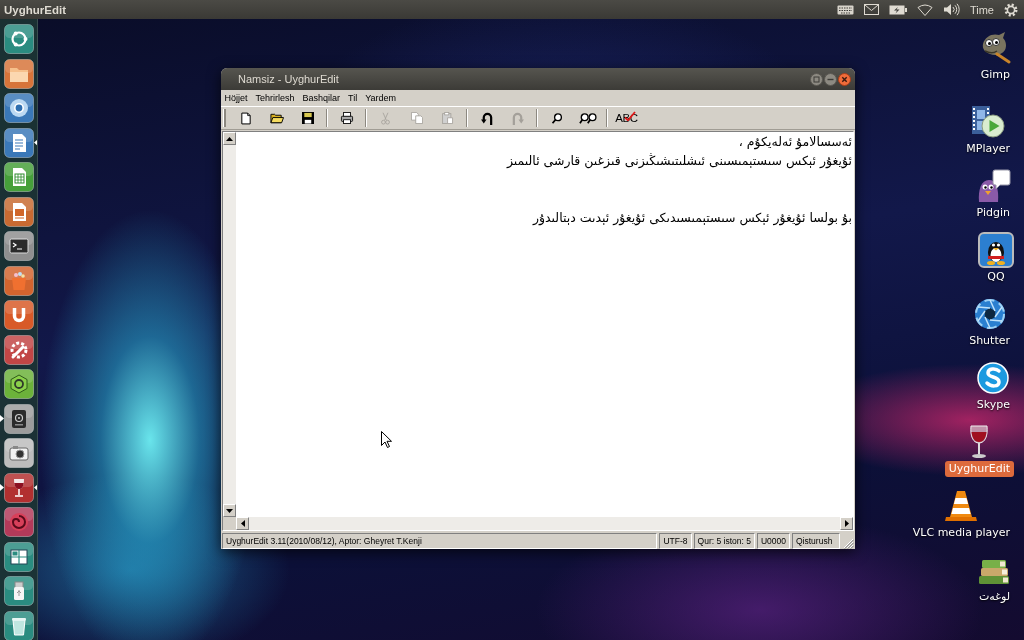  What do you see at coordinates (346, 118) in the screenshot?
I see `printer-icon` at bounding box center [346, 118].